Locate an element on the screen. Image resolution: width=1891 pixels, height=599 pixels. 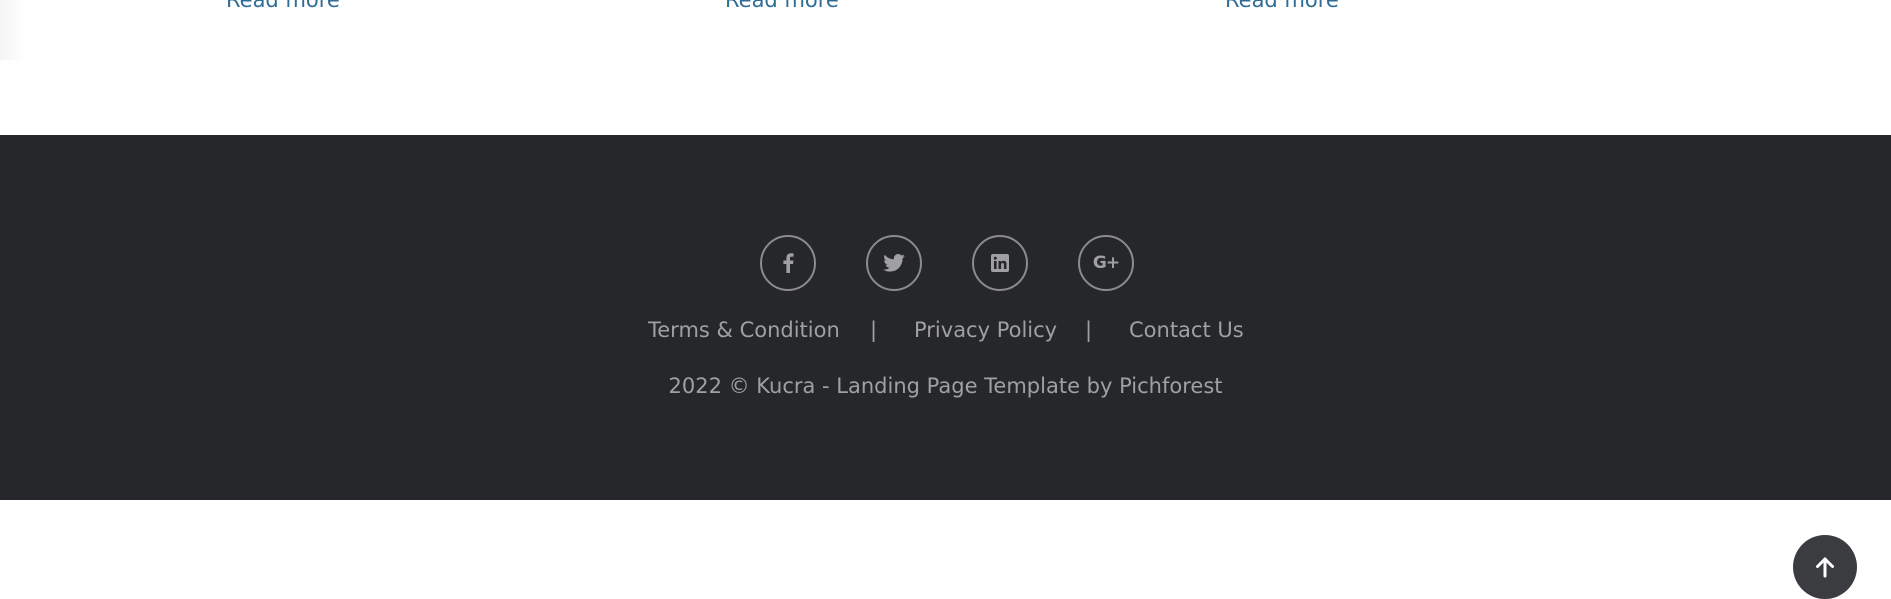
back-to-top-button is located at coordinates (1825, 567).